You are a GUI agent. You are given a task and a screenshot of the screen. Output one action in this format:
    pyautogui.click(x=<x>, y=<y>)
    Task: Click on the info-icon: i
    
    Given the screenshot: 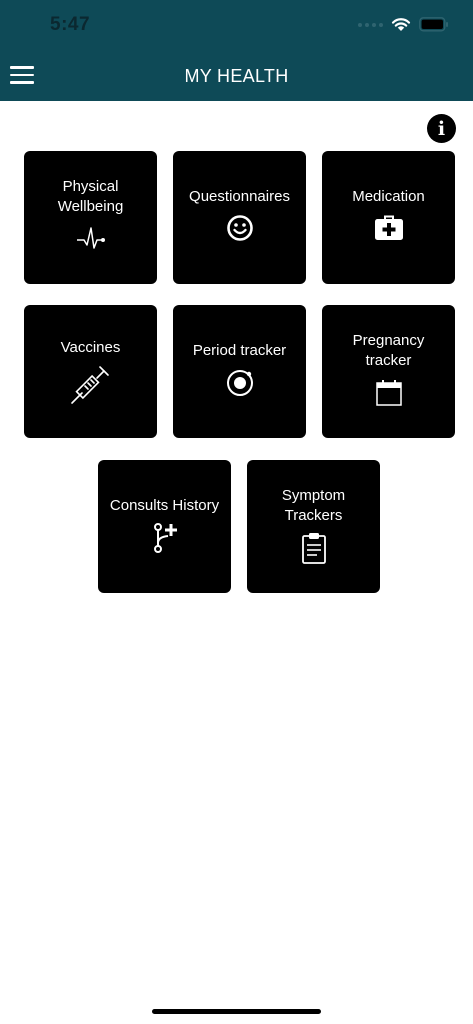 What is the action you would take?
    pyautogui.click(x=441, y=128)
    